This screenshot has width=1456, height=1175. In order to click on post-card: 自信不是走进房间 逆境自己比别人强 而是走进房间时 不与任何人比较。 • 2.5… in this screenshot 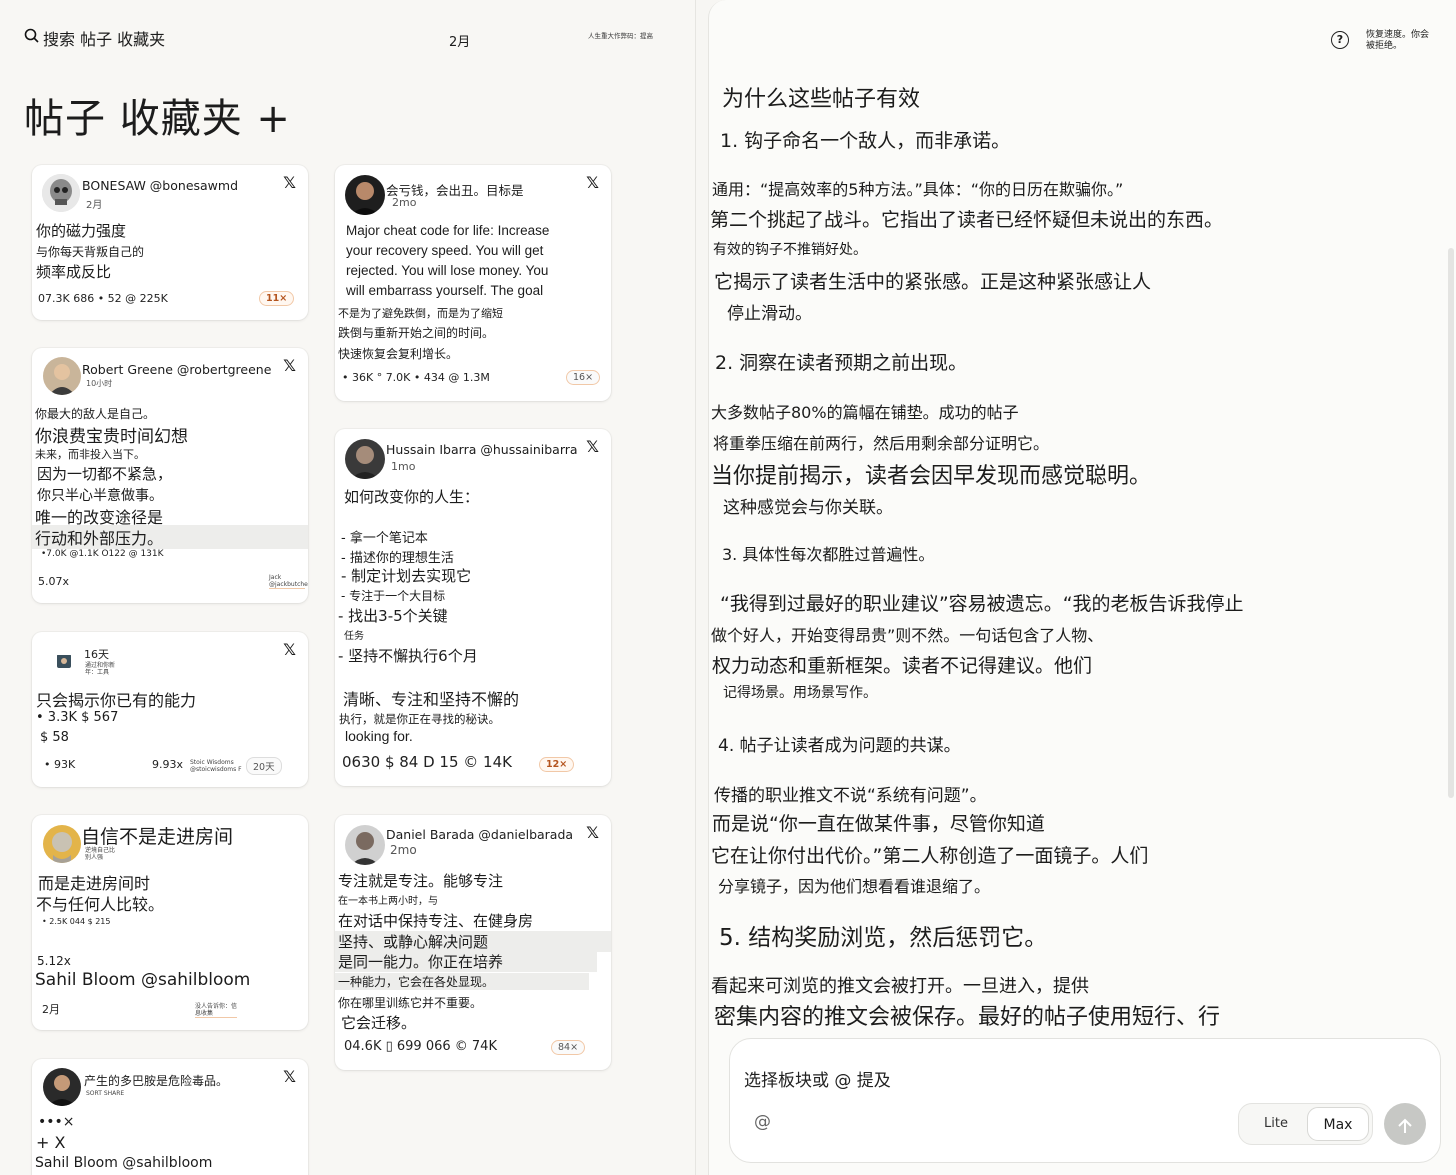, I will do `click(170, 922)`.